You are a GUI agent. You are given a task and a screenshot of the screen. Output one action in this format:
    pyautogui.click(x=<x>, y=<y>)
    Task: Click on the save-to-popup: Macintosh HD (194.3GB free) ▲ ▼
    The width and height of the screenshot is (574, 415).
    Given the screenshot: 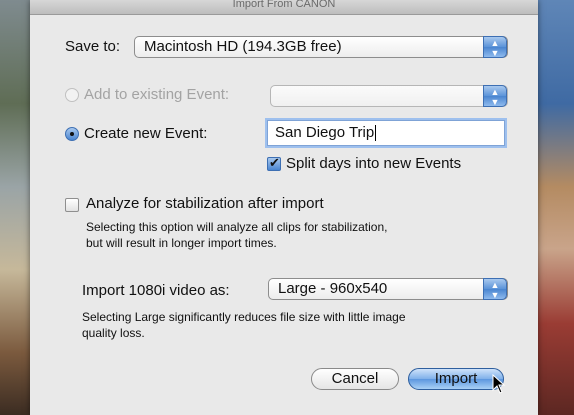 What is the action you would take?
    pyautogui.click(x=321, y=47)
    